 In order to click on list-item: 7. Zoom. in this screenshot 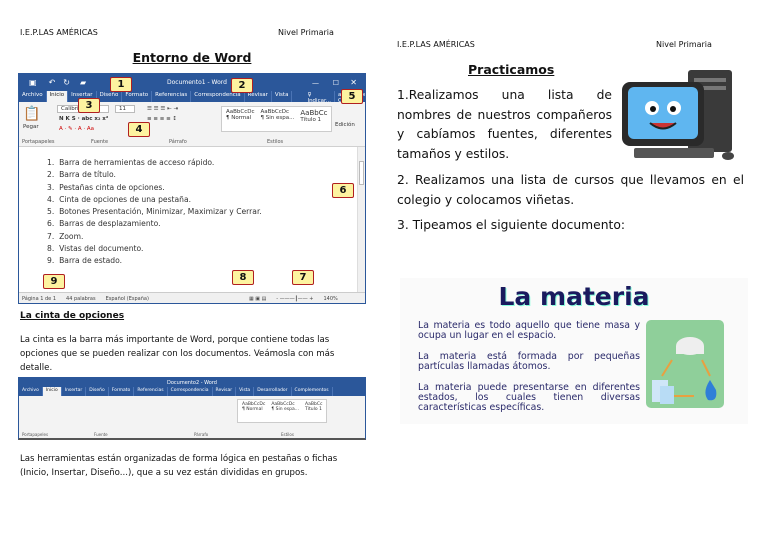, I will do `click(65, 236)`.